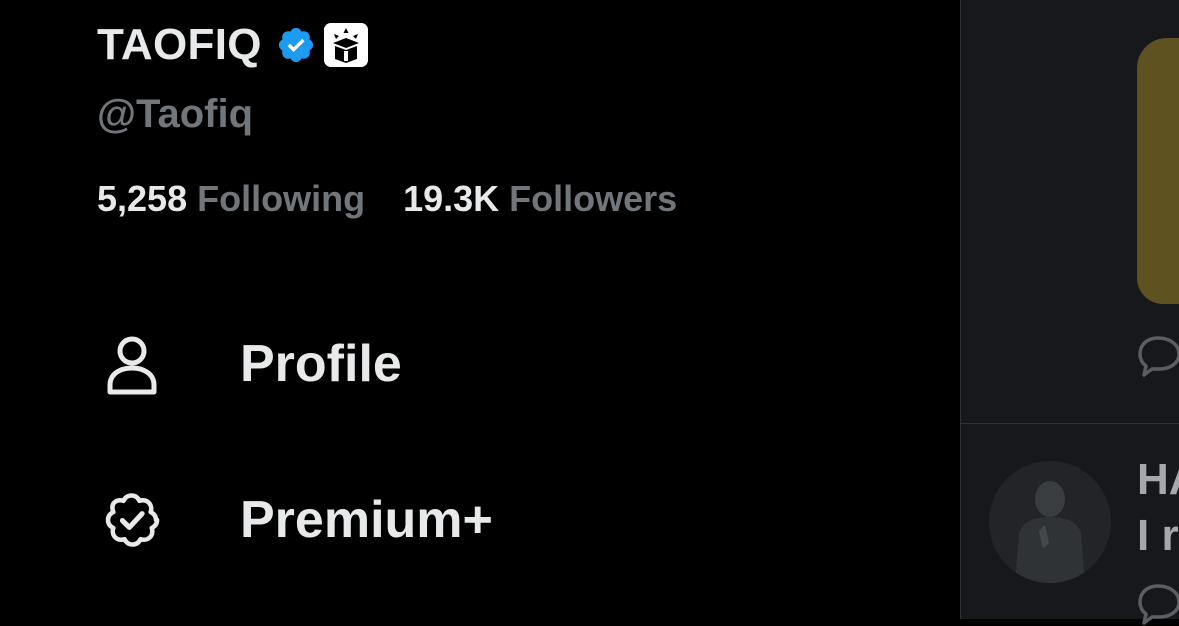 The height and width of the screenshot is (626, 1179). Describe the element at coordinates (593, 198) in the screenshot. I see `followers-label: Followers` at that location.